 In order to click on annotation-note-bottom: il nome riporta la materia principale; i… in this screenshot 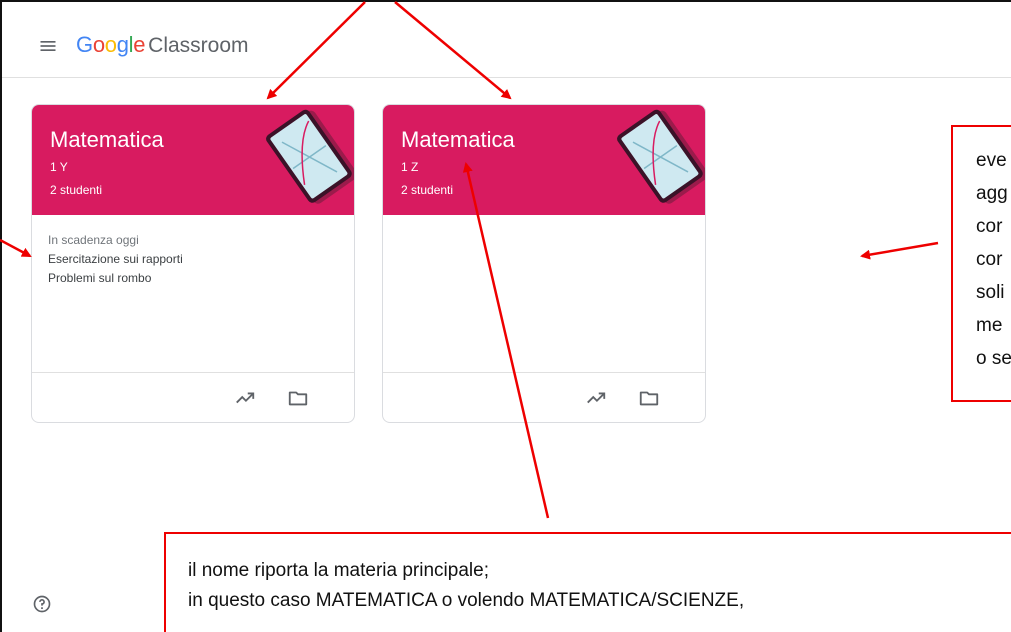, I will do `click(587, 582)`.